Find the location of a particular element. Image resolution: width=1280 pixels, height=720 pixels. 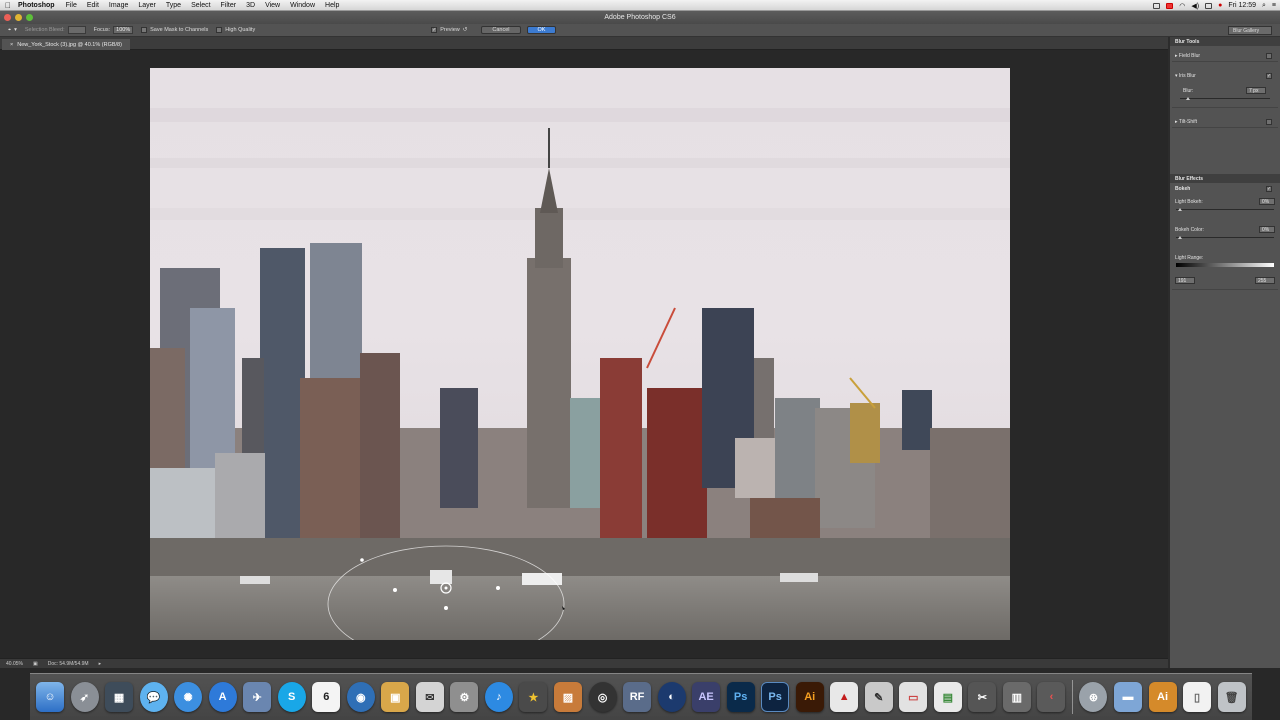

mail-icon: ✉ is located at coordinates (429, 697).